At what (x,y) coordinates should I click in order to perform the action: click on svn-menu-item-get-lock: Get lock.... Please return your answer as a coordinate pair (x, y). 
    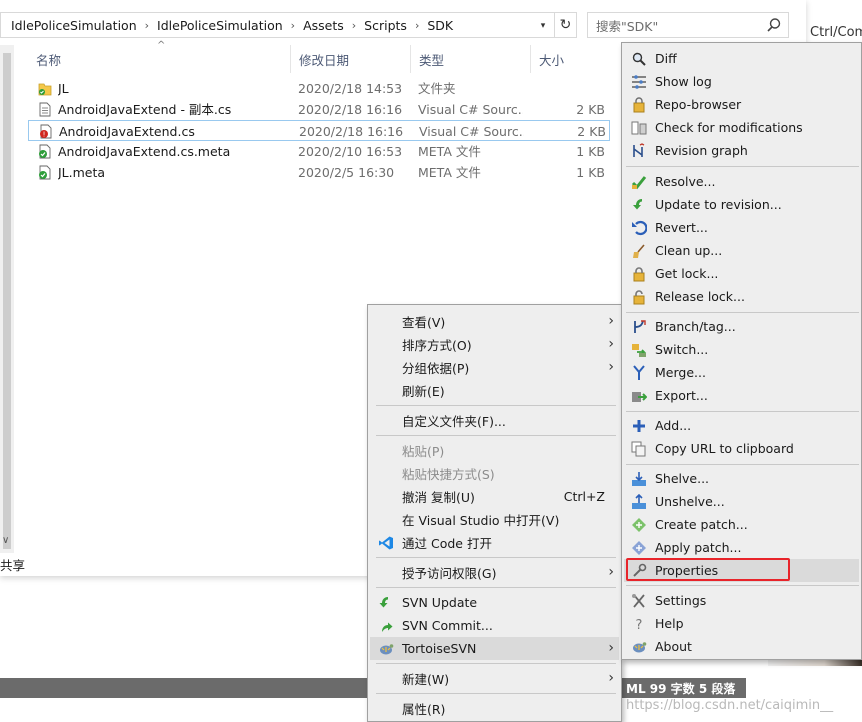
    Looking at the image, I should click on (741, 273).